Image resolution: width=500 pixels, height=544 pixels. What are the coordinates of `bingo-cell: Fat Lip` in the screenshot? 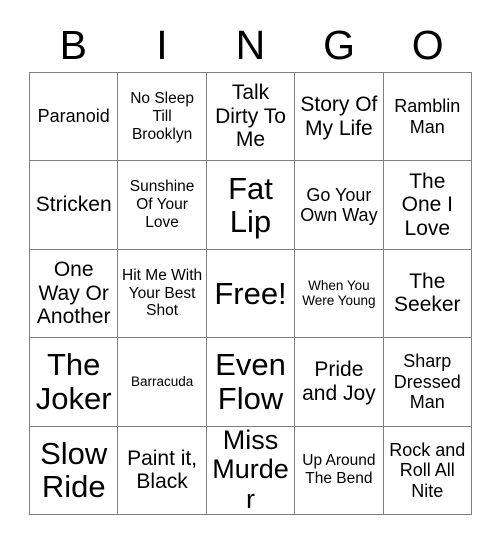 It's located at (251, 205).